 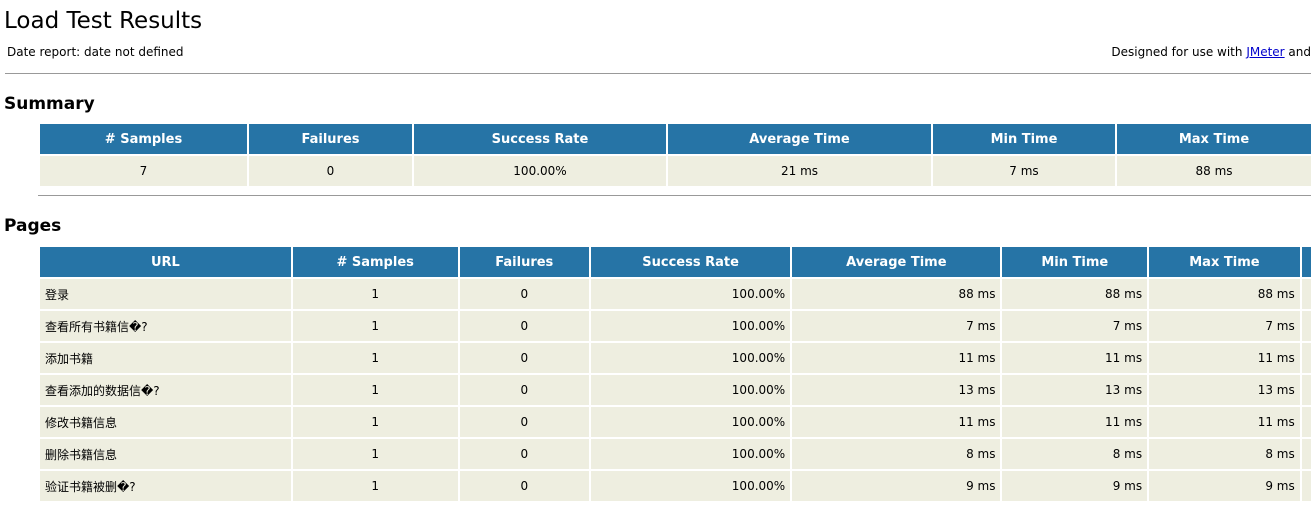 What do you see at coordinates (1075, 486) in the screenshot?
I see `pages-cell-min-time: 9 ms` at bounding box center [1075, 486].